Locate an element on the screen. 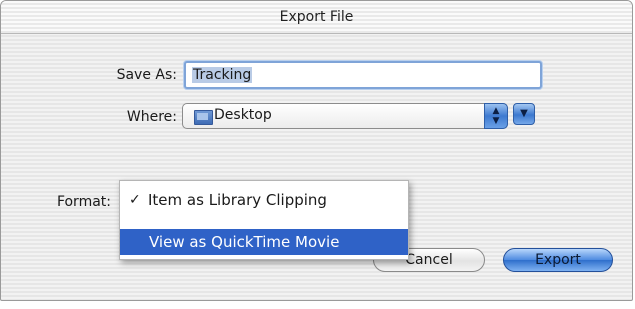 Image resolution: width=635 pixels, height=309 pixels. chevron-down-icon: ▼ is located at coordinates (524, 113).